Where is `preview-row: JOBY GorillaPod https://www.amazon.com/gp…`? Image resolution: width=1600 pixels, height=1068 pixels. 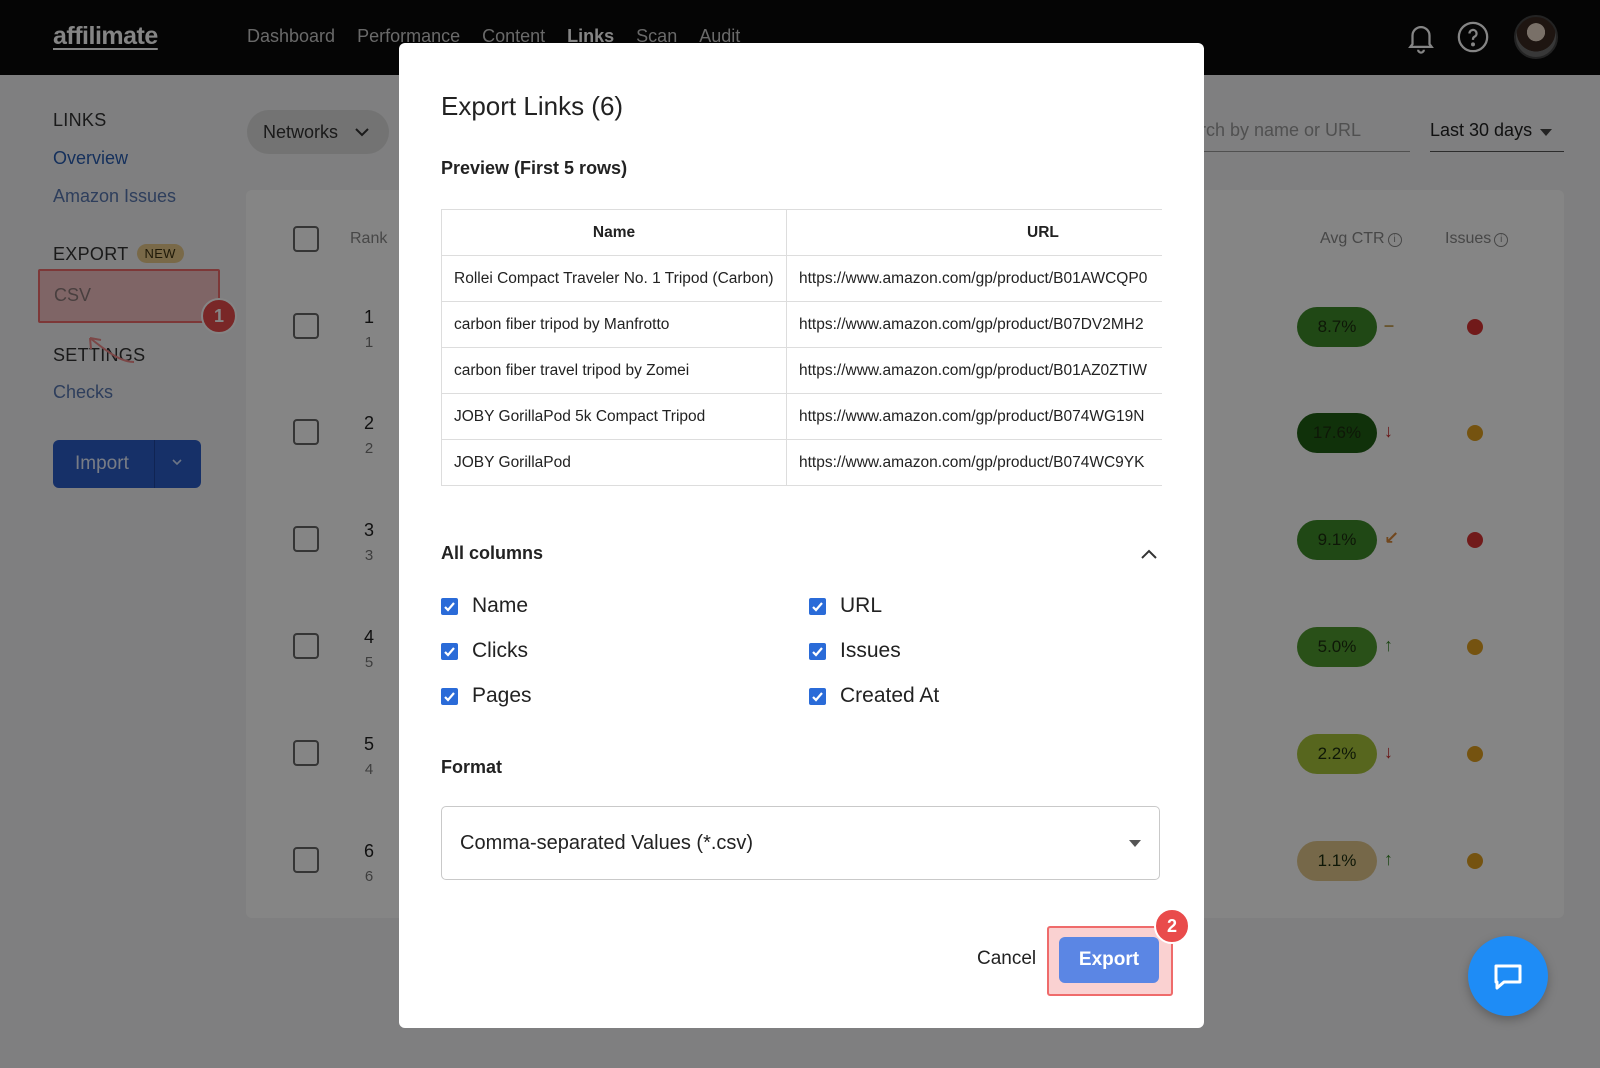
preview-row: JOBY GorillaPod https://www.amazon.com/gp… is located at coordinates (801, 462).